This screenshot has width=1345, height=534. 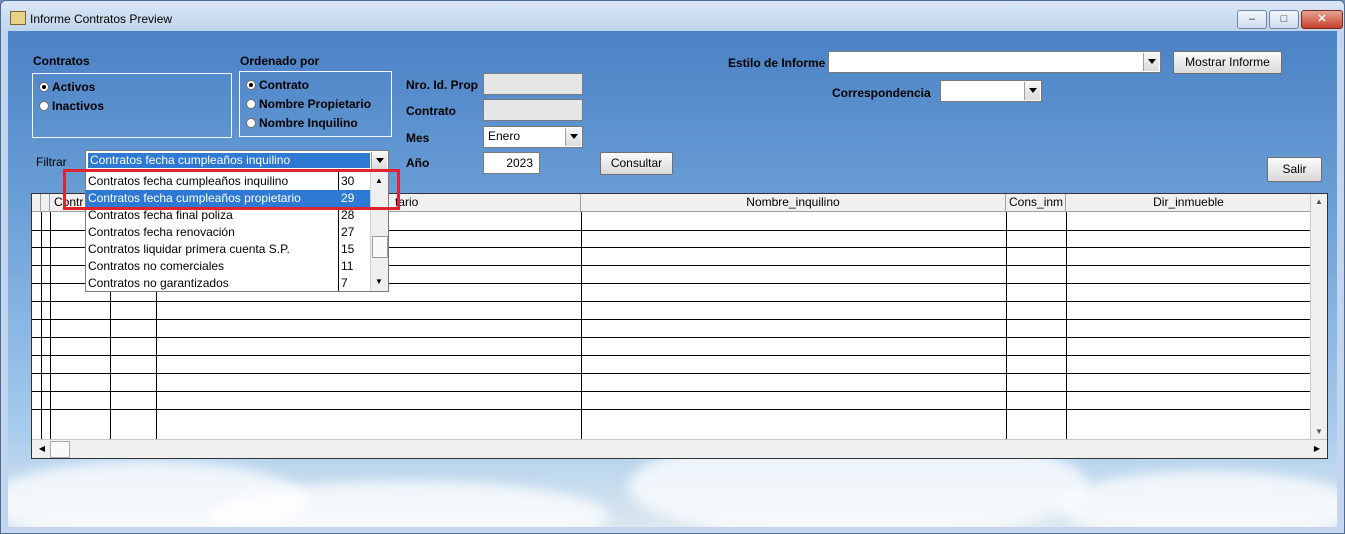 What do you see at coordinates (308, 123) in the screenshot?
I see `radio-label: Nombre Inquilino` at bounding box center [308, 123].